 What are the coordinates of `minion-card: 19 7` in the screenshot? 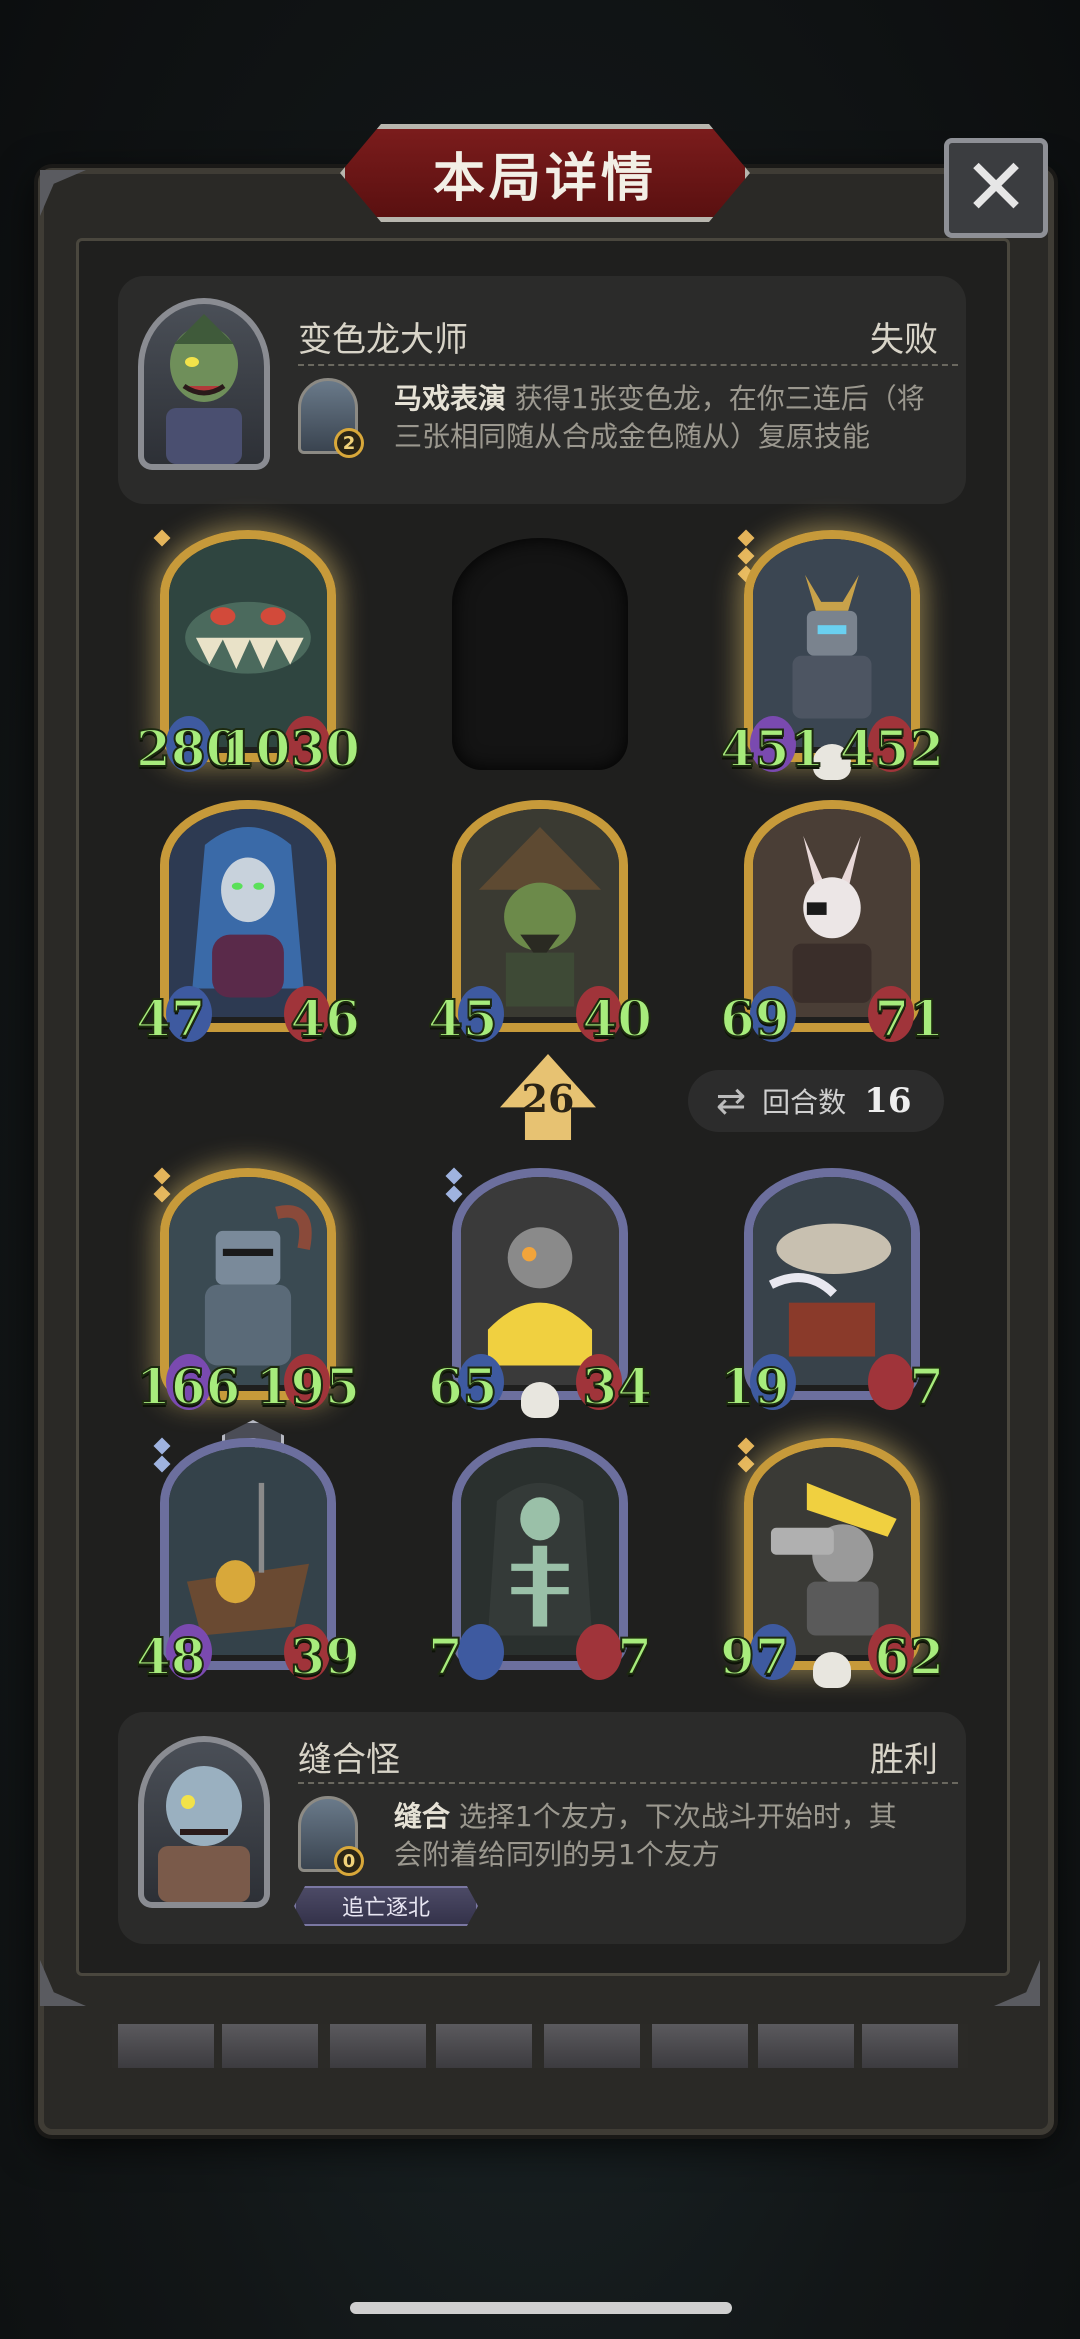 It's located at (832, 1292).